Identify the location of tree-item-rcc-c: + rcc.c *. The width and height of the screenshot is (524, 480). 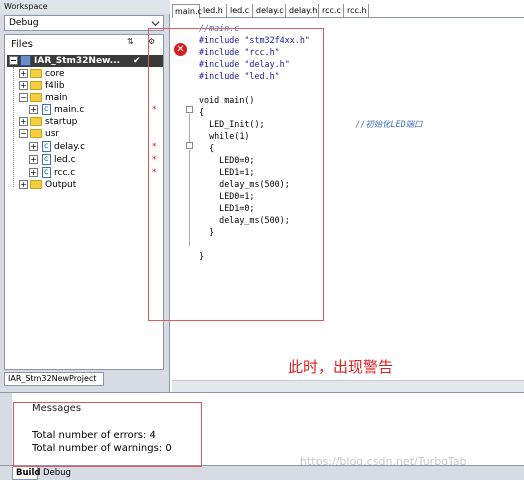
(95, 172).